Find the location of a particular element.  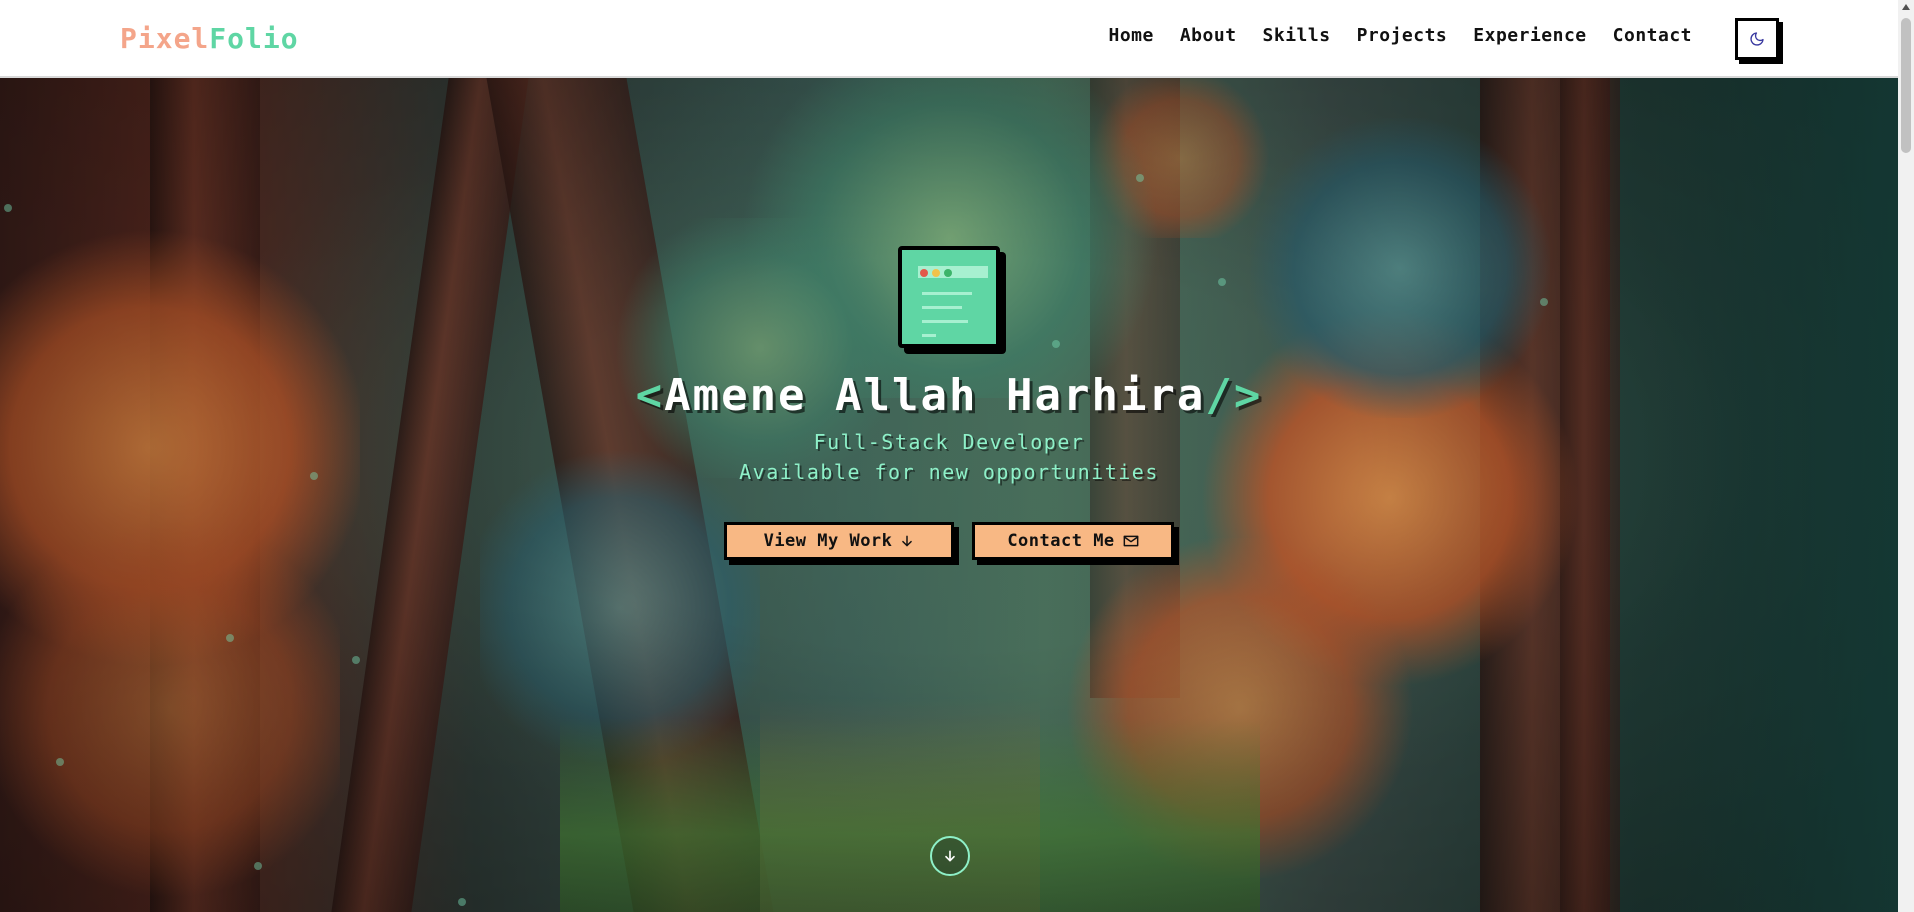

hero-status: Available for new opportunities is located at coordinates (949, 472).